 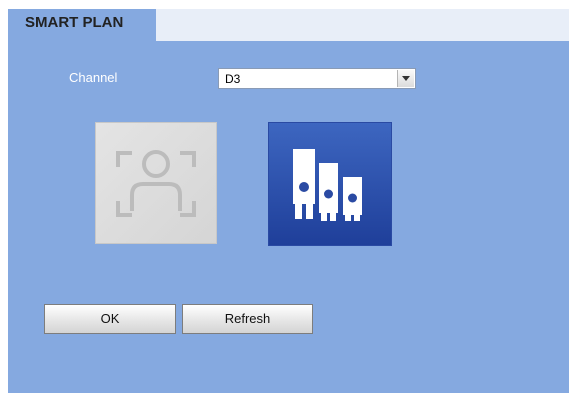 What do you see at coordinates (233, 79) in the screenshot?
I see `channel-select-value: D3` at bounding box center [233, 79].